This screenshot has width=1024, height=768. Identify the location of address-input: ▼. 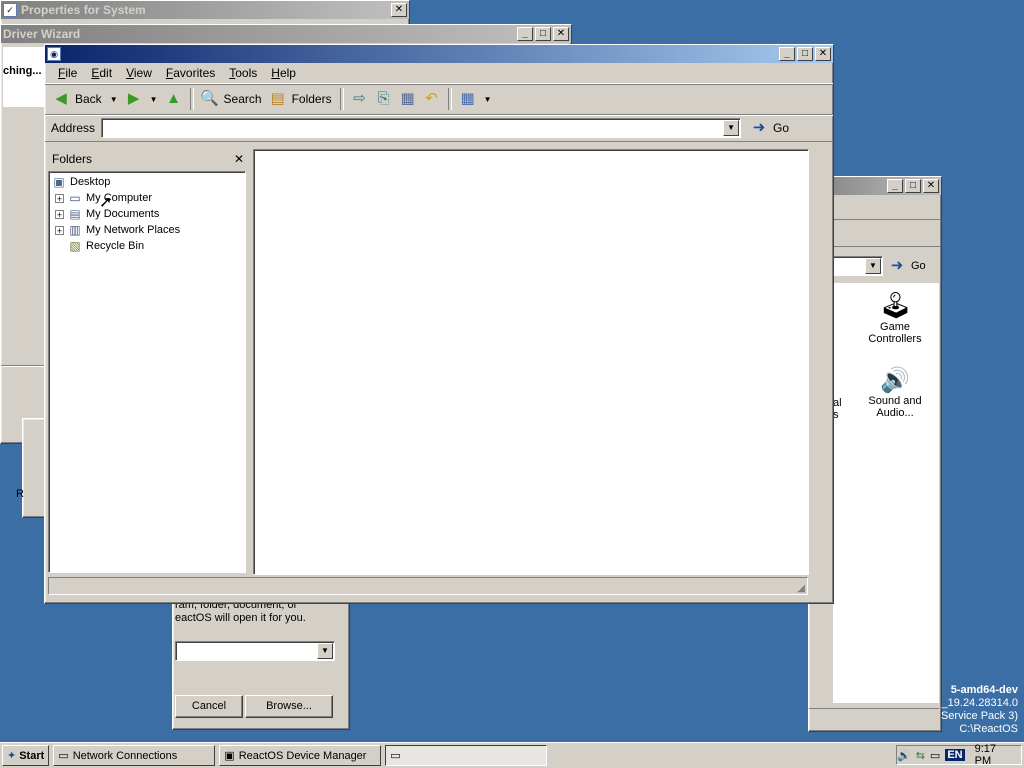
(421, 128).